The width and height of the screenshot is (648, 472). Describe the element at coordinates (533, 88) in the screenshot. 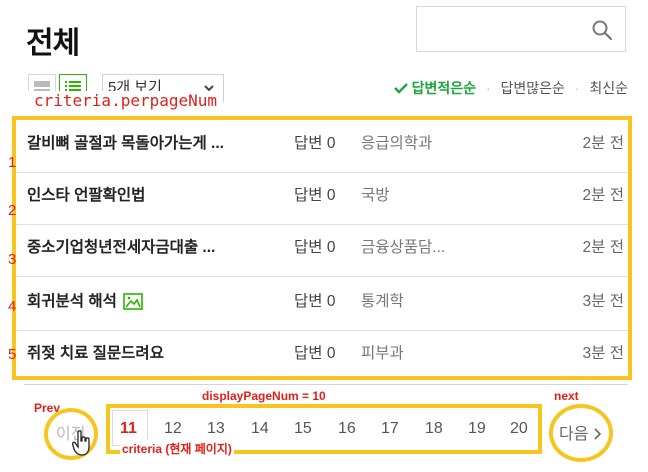

I see `sort-most-answers: 답변많은순` at that location.